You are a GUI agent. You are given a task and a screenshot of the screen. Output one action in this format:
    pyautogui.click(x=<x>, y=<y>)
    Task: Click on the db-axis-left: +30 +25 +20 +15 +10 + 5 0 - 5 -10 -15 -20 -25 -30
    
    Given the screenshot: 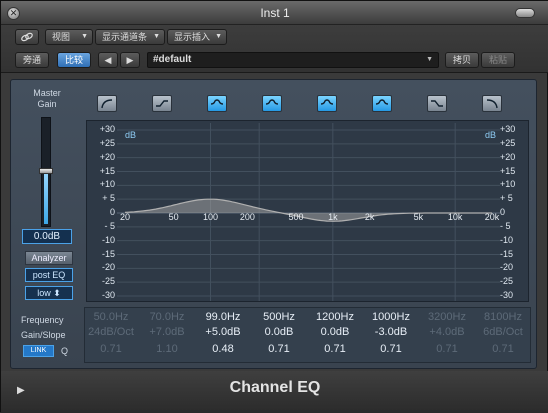 What is the action you would take?
    pyautogui.click(x=102, y=212)
    